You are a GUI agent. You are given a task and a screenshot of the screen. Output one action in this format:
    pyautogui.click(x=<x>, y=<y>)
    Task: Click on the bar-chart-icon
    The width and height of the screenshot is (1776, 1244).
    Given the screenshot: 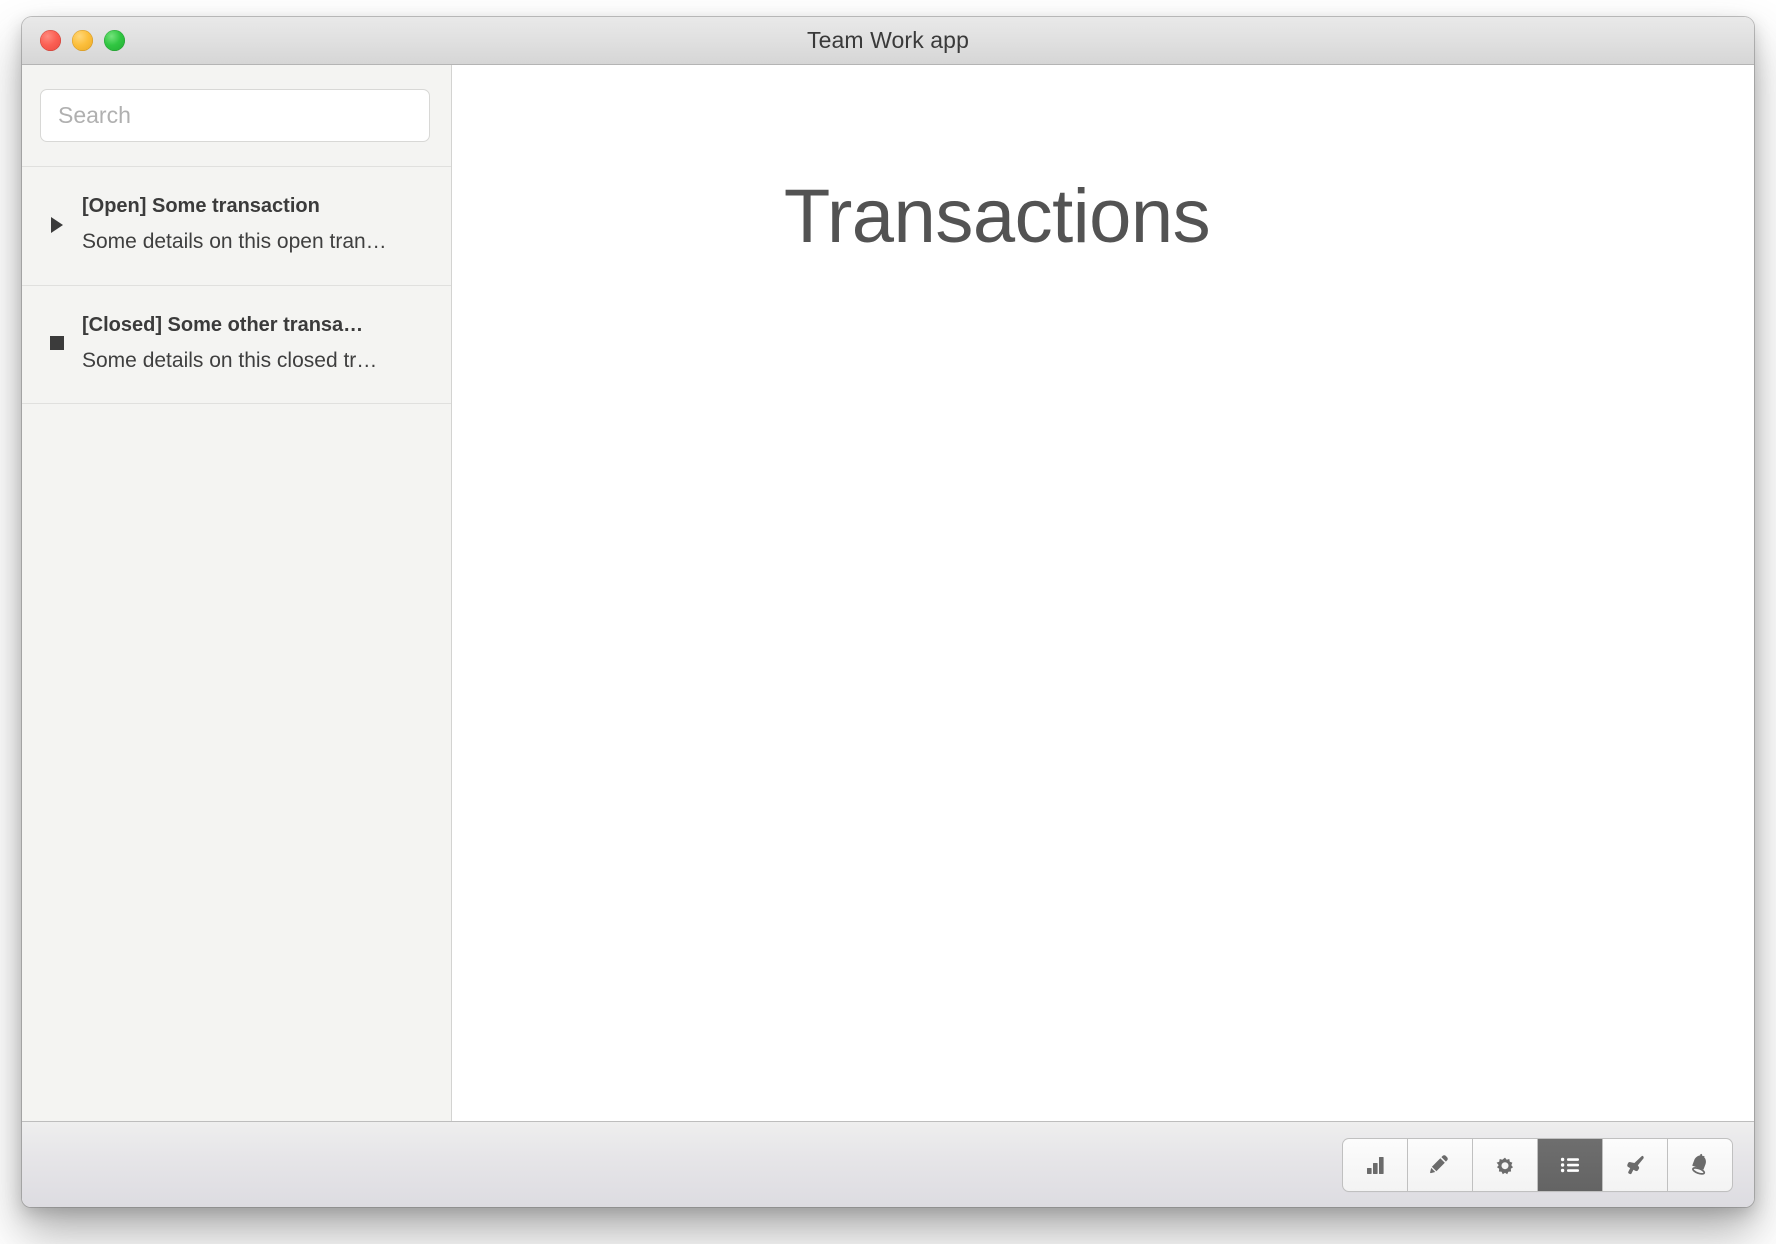 What is the action you would take?
    pyautogui.click(x=1375, y=1165)
    